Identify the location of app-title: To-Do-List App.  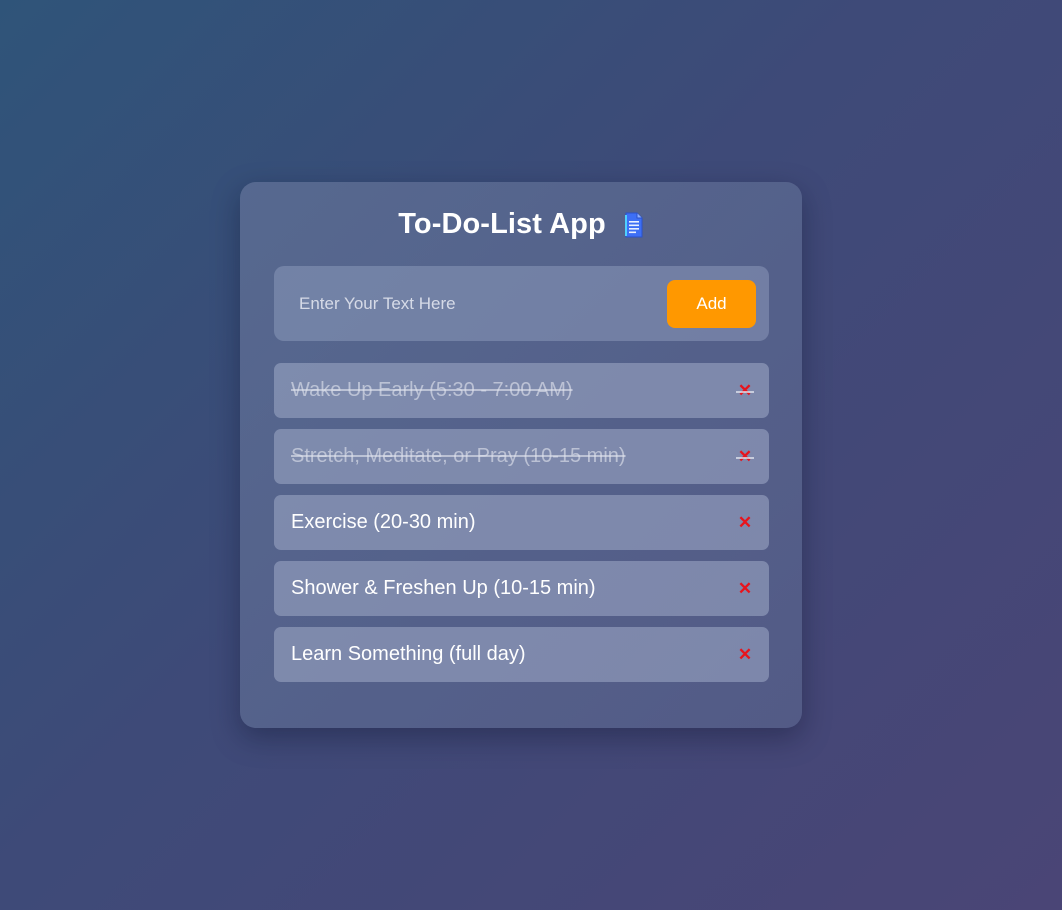
(502, 223).